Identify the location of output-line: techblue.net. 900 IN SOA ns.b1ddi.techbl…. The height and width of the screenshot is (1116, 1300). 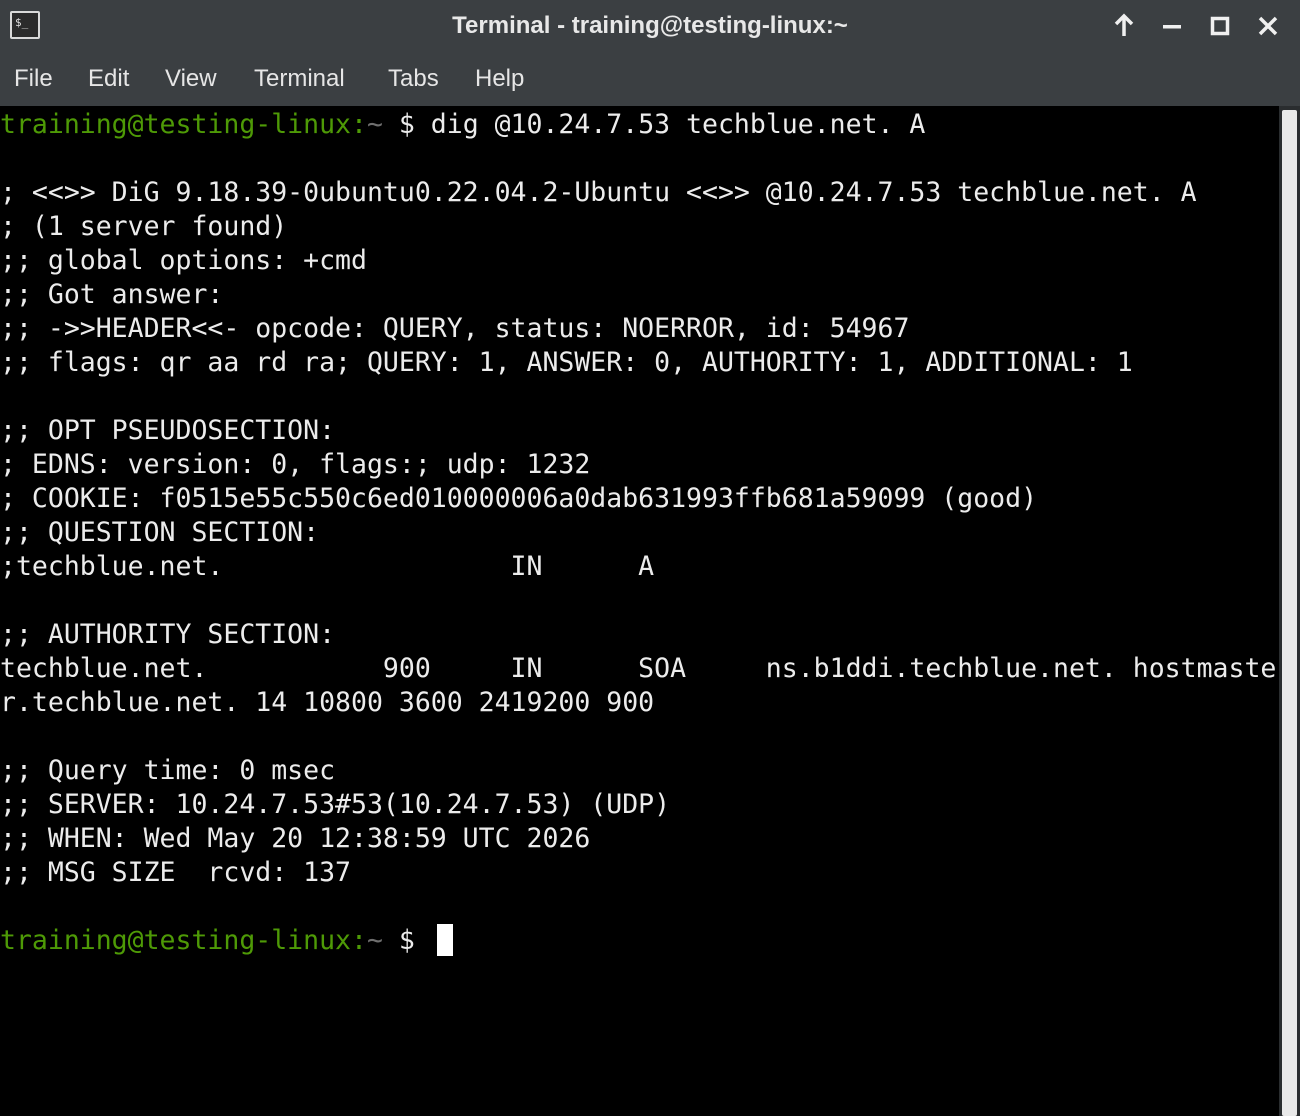
(638, 668).